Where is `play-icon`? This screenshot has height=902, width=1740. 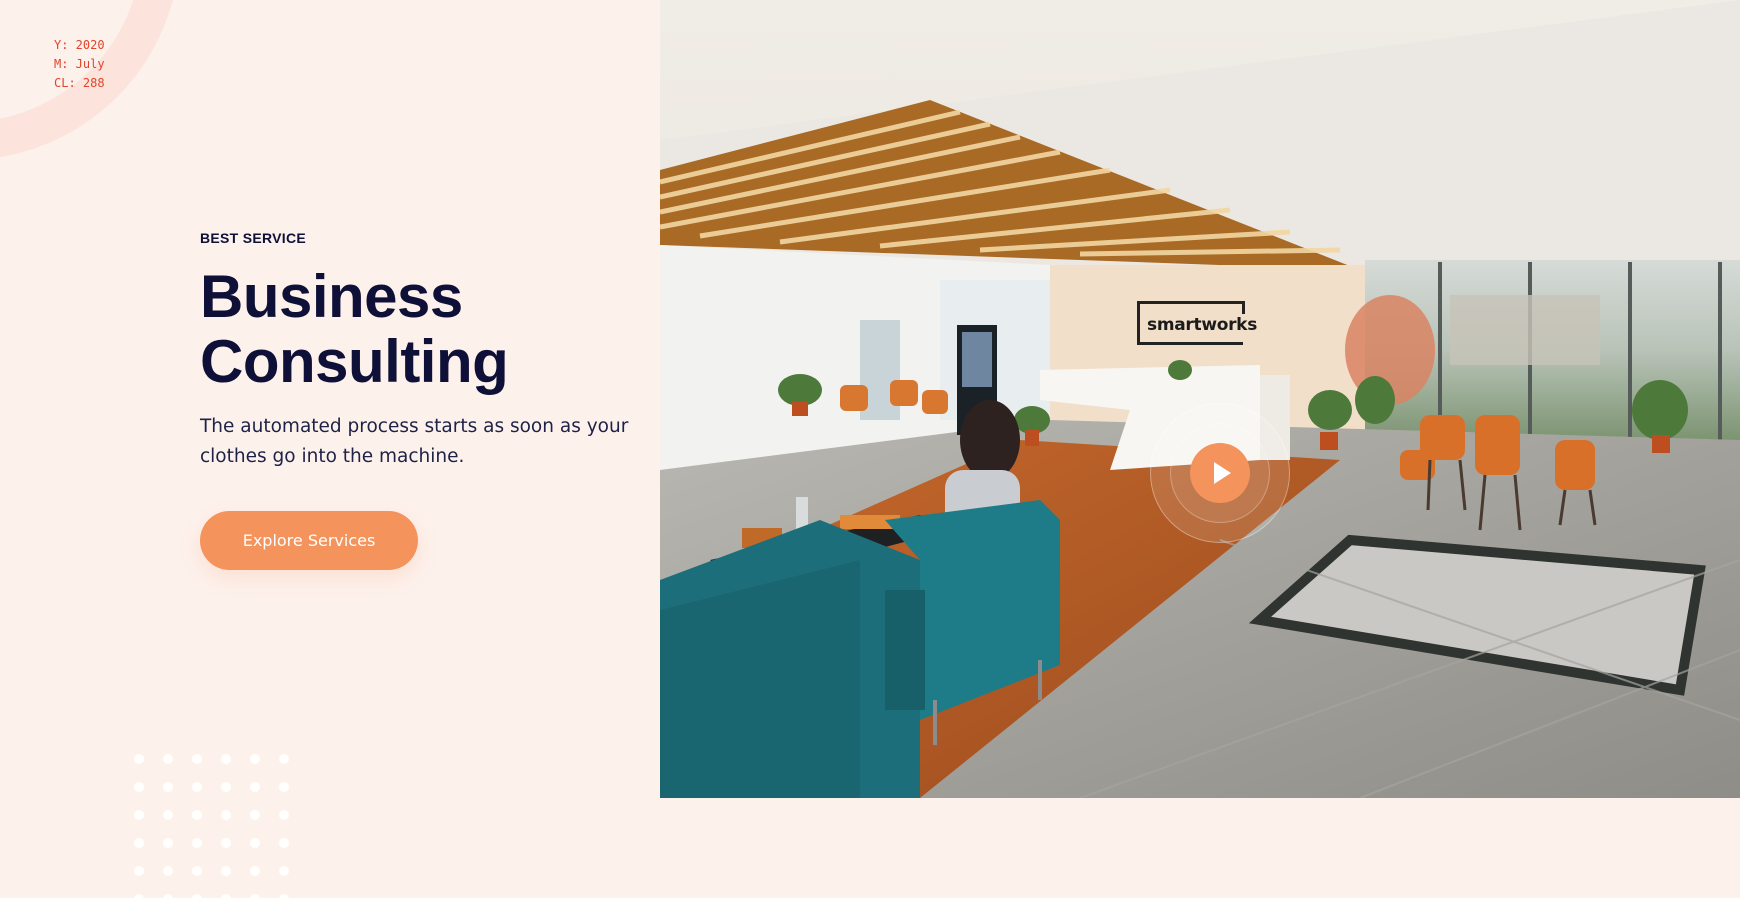
play-icon is located at coordinates (1222, 473).